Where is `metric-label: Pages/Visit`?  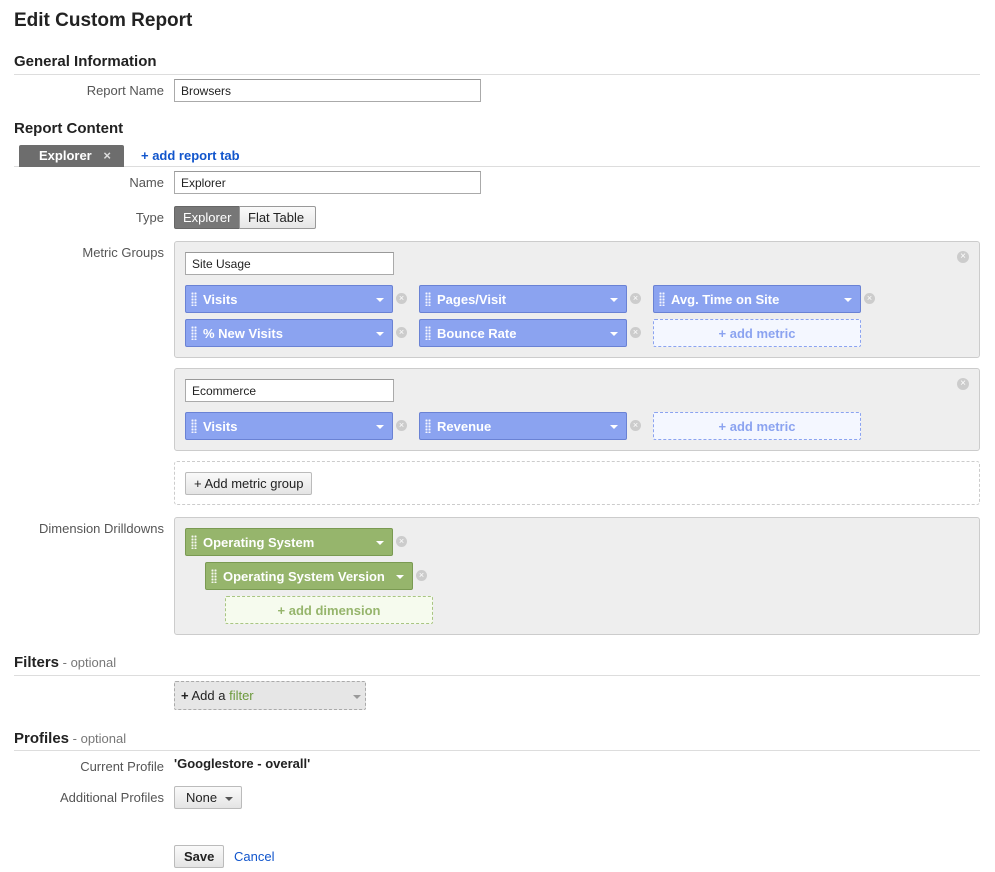 metric-label: Pages/Visit is located at coordinates (472, 299).